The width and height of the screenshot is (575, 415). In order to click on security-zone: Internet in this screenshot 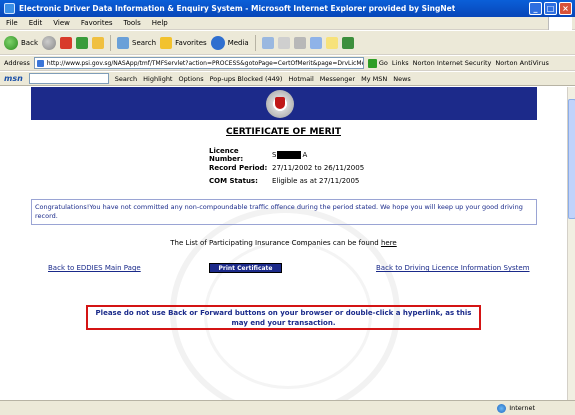, I will do `click(516, 408)`.